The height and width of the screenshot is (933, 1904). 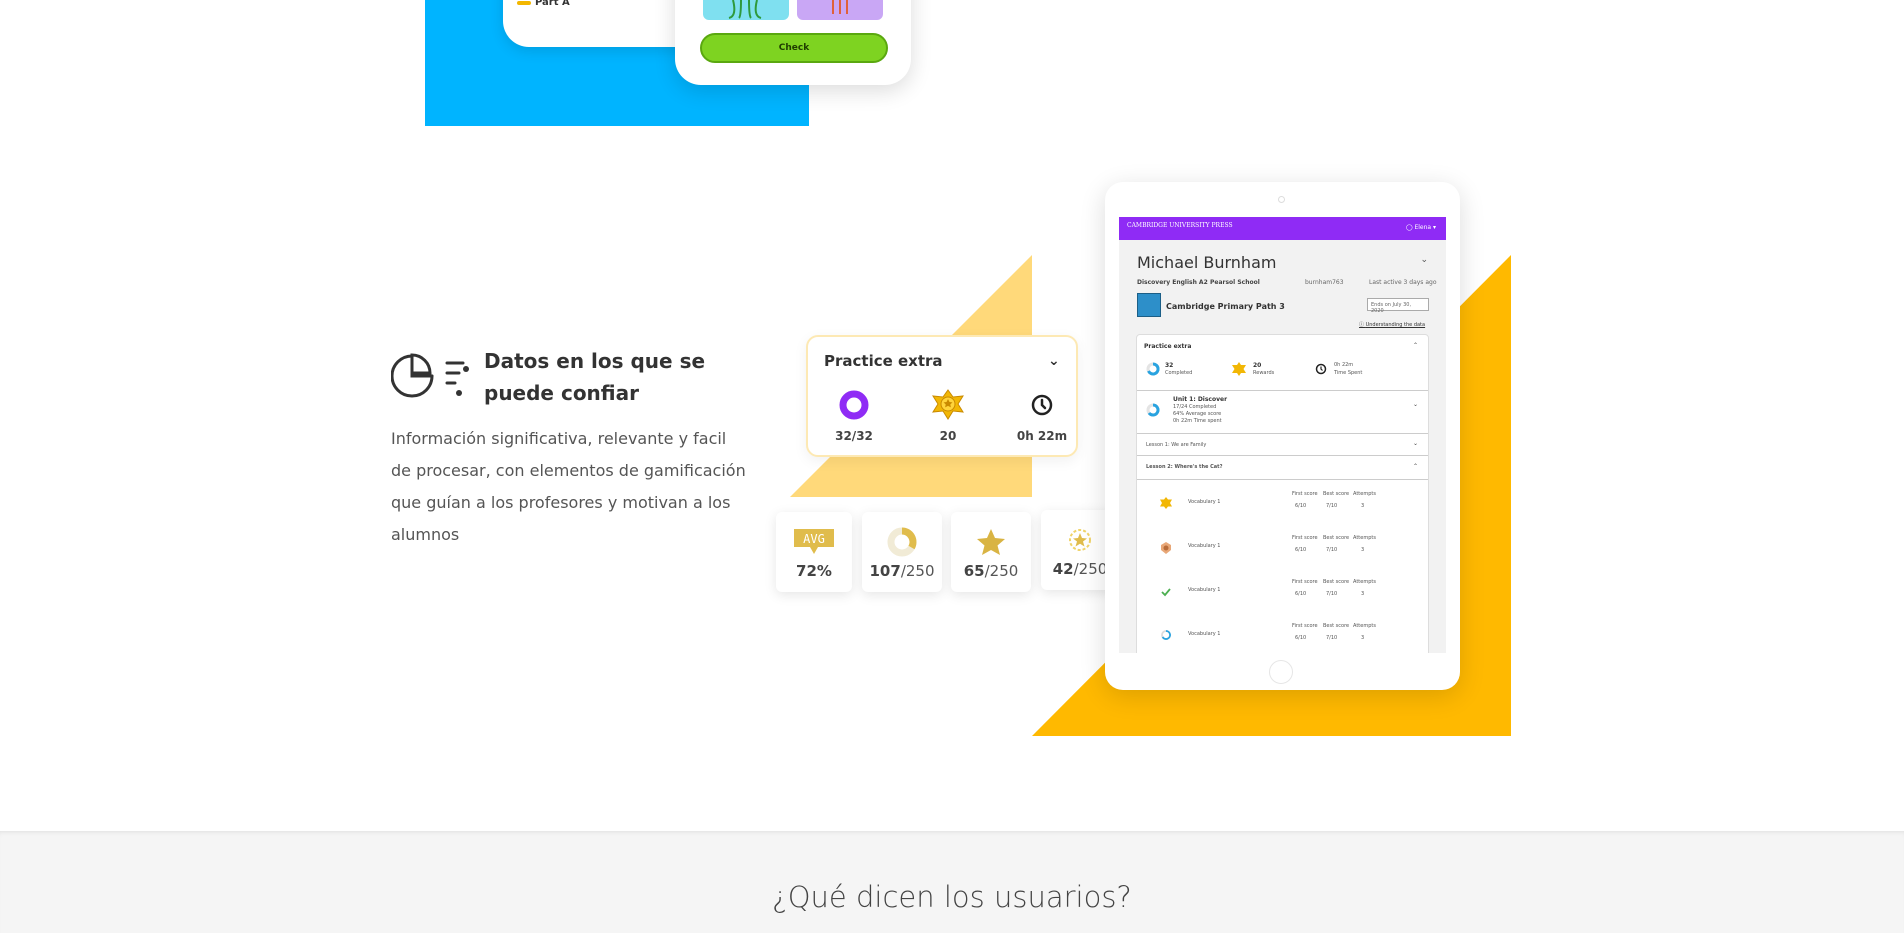 I want to click on tablet-home-button, so click(x=1281, y=672).